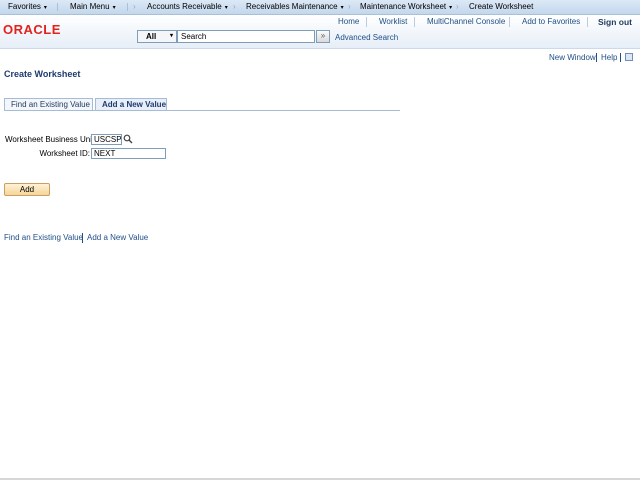 The height and width of the screenshot is (480, 640). Describe the element at coordinates (90, 6) in the screenshot. I see `main-menu-label: Main Menu` at that location.